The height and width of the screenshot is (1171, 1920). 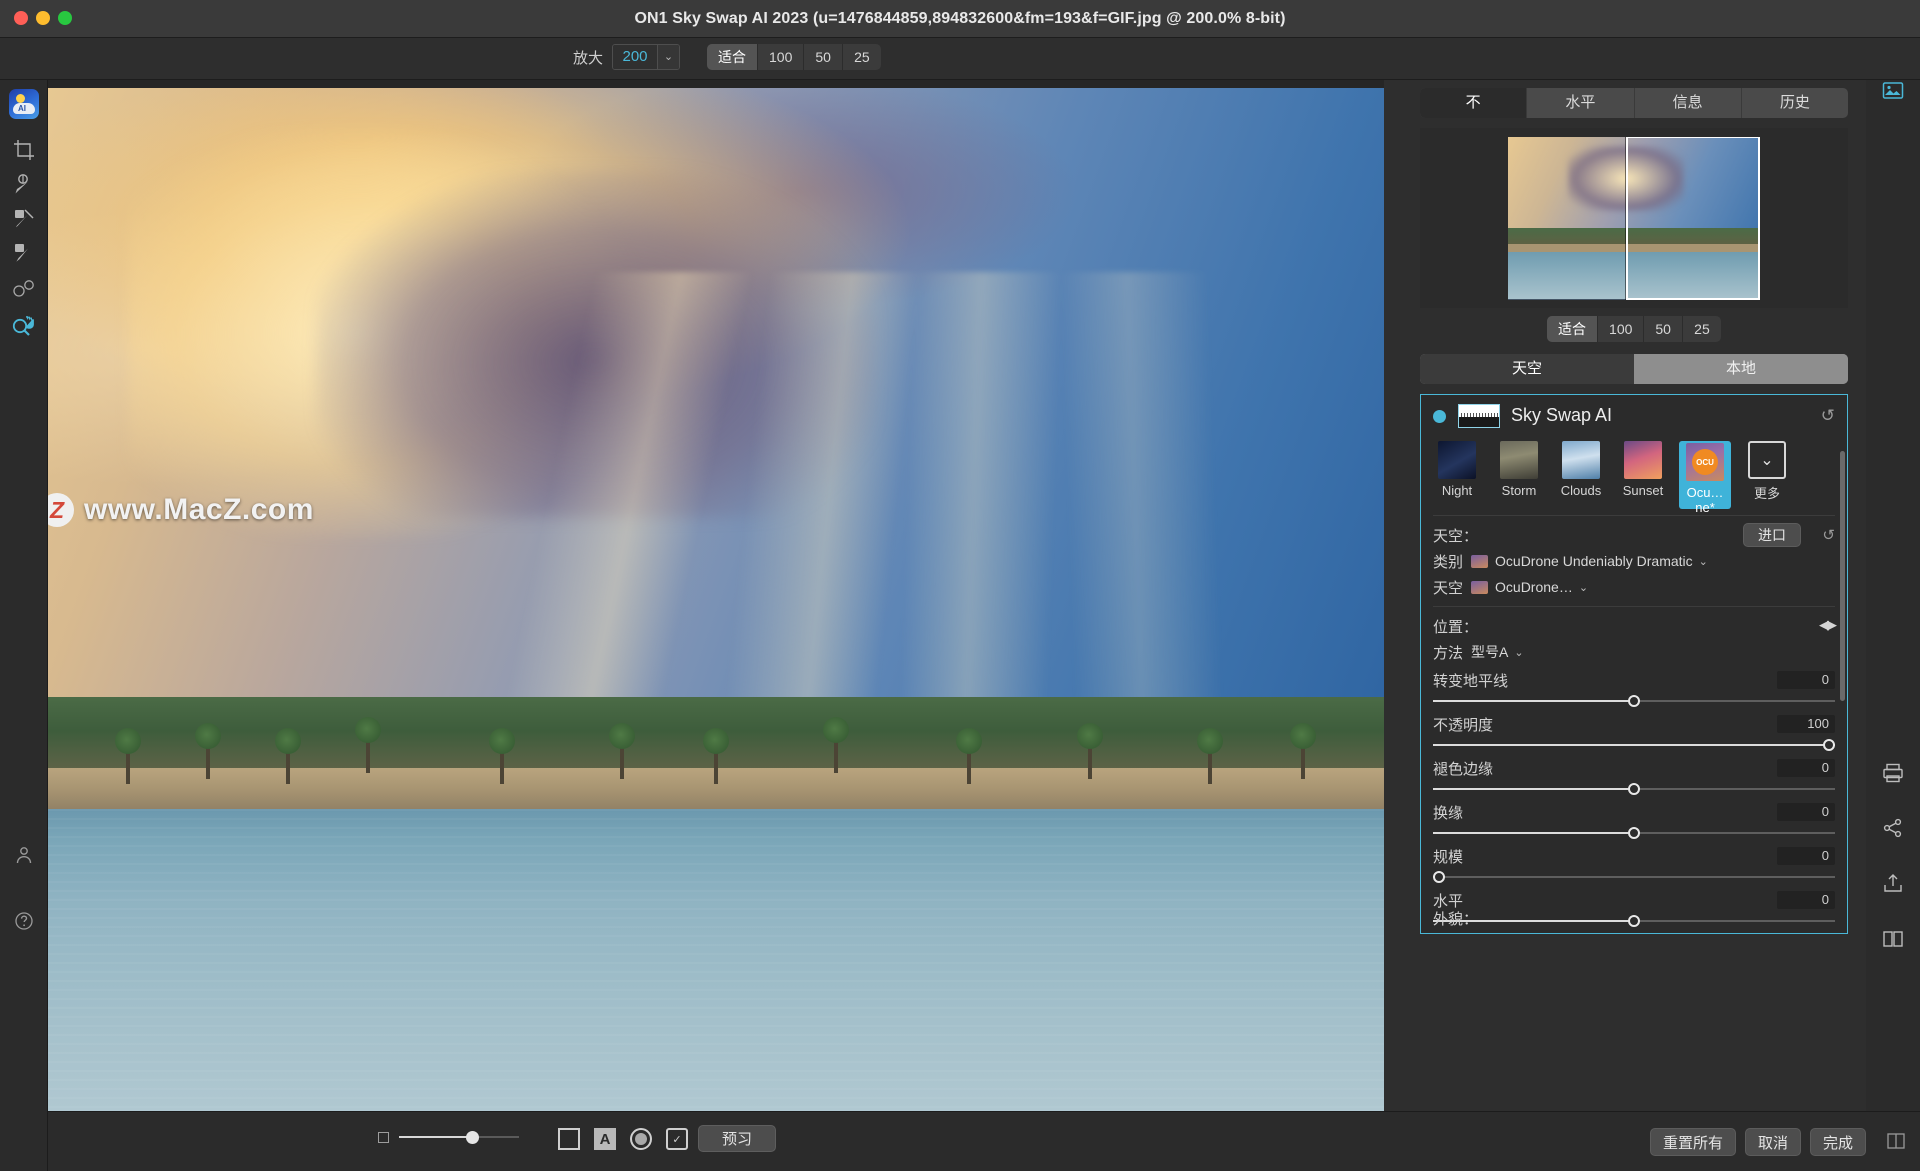 I want to click on perfect-brush-tool, so click(x=24, y=184).